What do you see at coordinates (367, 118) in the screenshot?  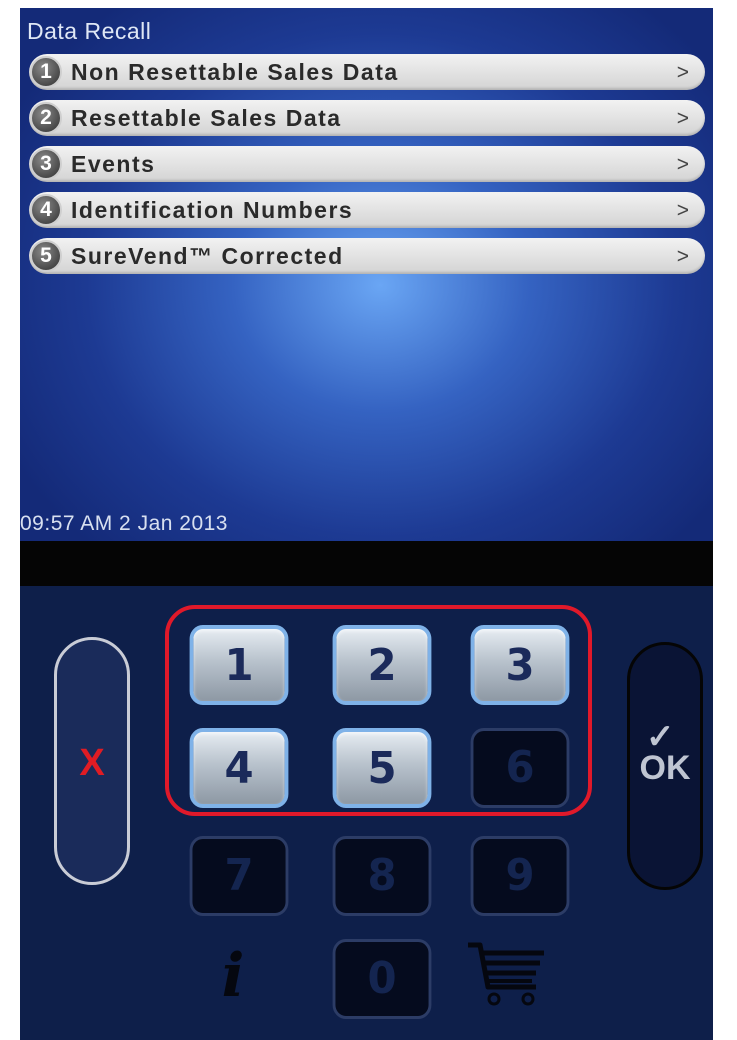 I see `menu-item-resettable-sales-data: 2 Resettable Sales Data >` at bounding box center [367, 118].